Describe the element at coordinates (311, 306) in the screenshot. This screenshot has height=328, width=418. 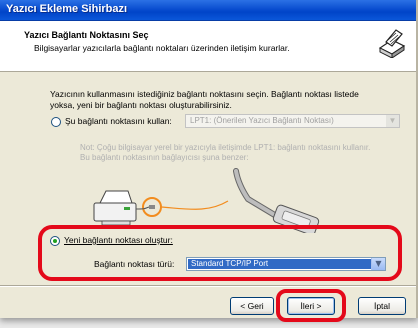
I see `next-button: İleri >` at that location.